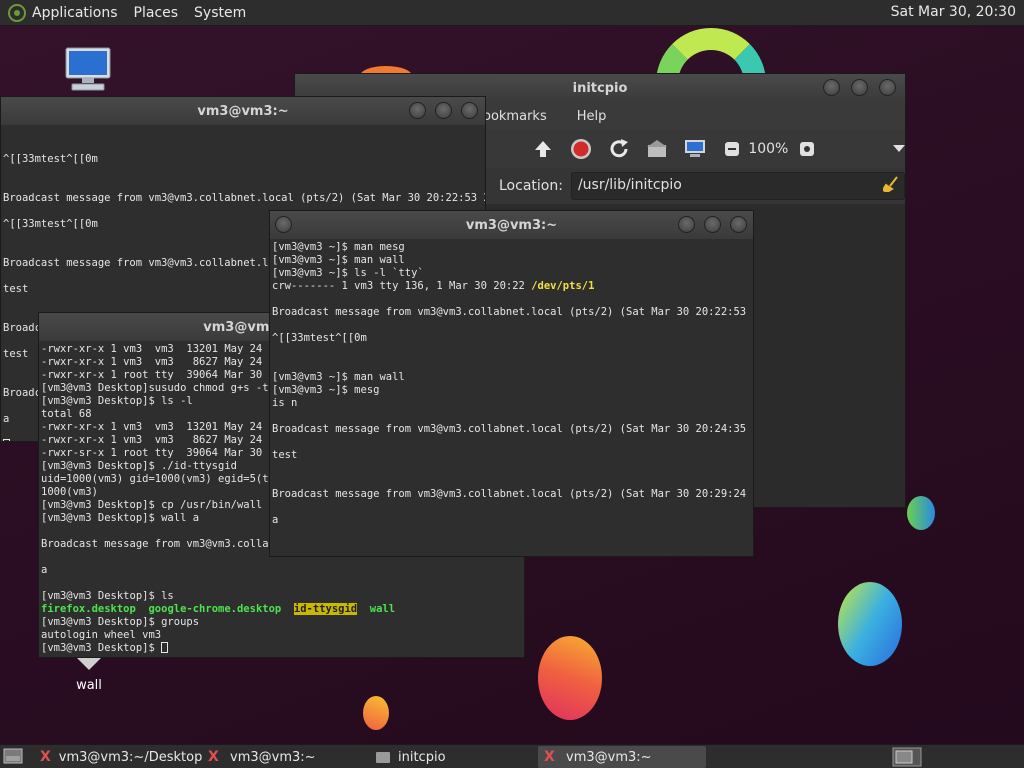 The image size is (1024, 768). What do you see at coordinates (281, 648) in the screenshot?
I see `terminal-prompt-line: [vm3@vm3 Desktop]$` at bounding box center [281, 648].